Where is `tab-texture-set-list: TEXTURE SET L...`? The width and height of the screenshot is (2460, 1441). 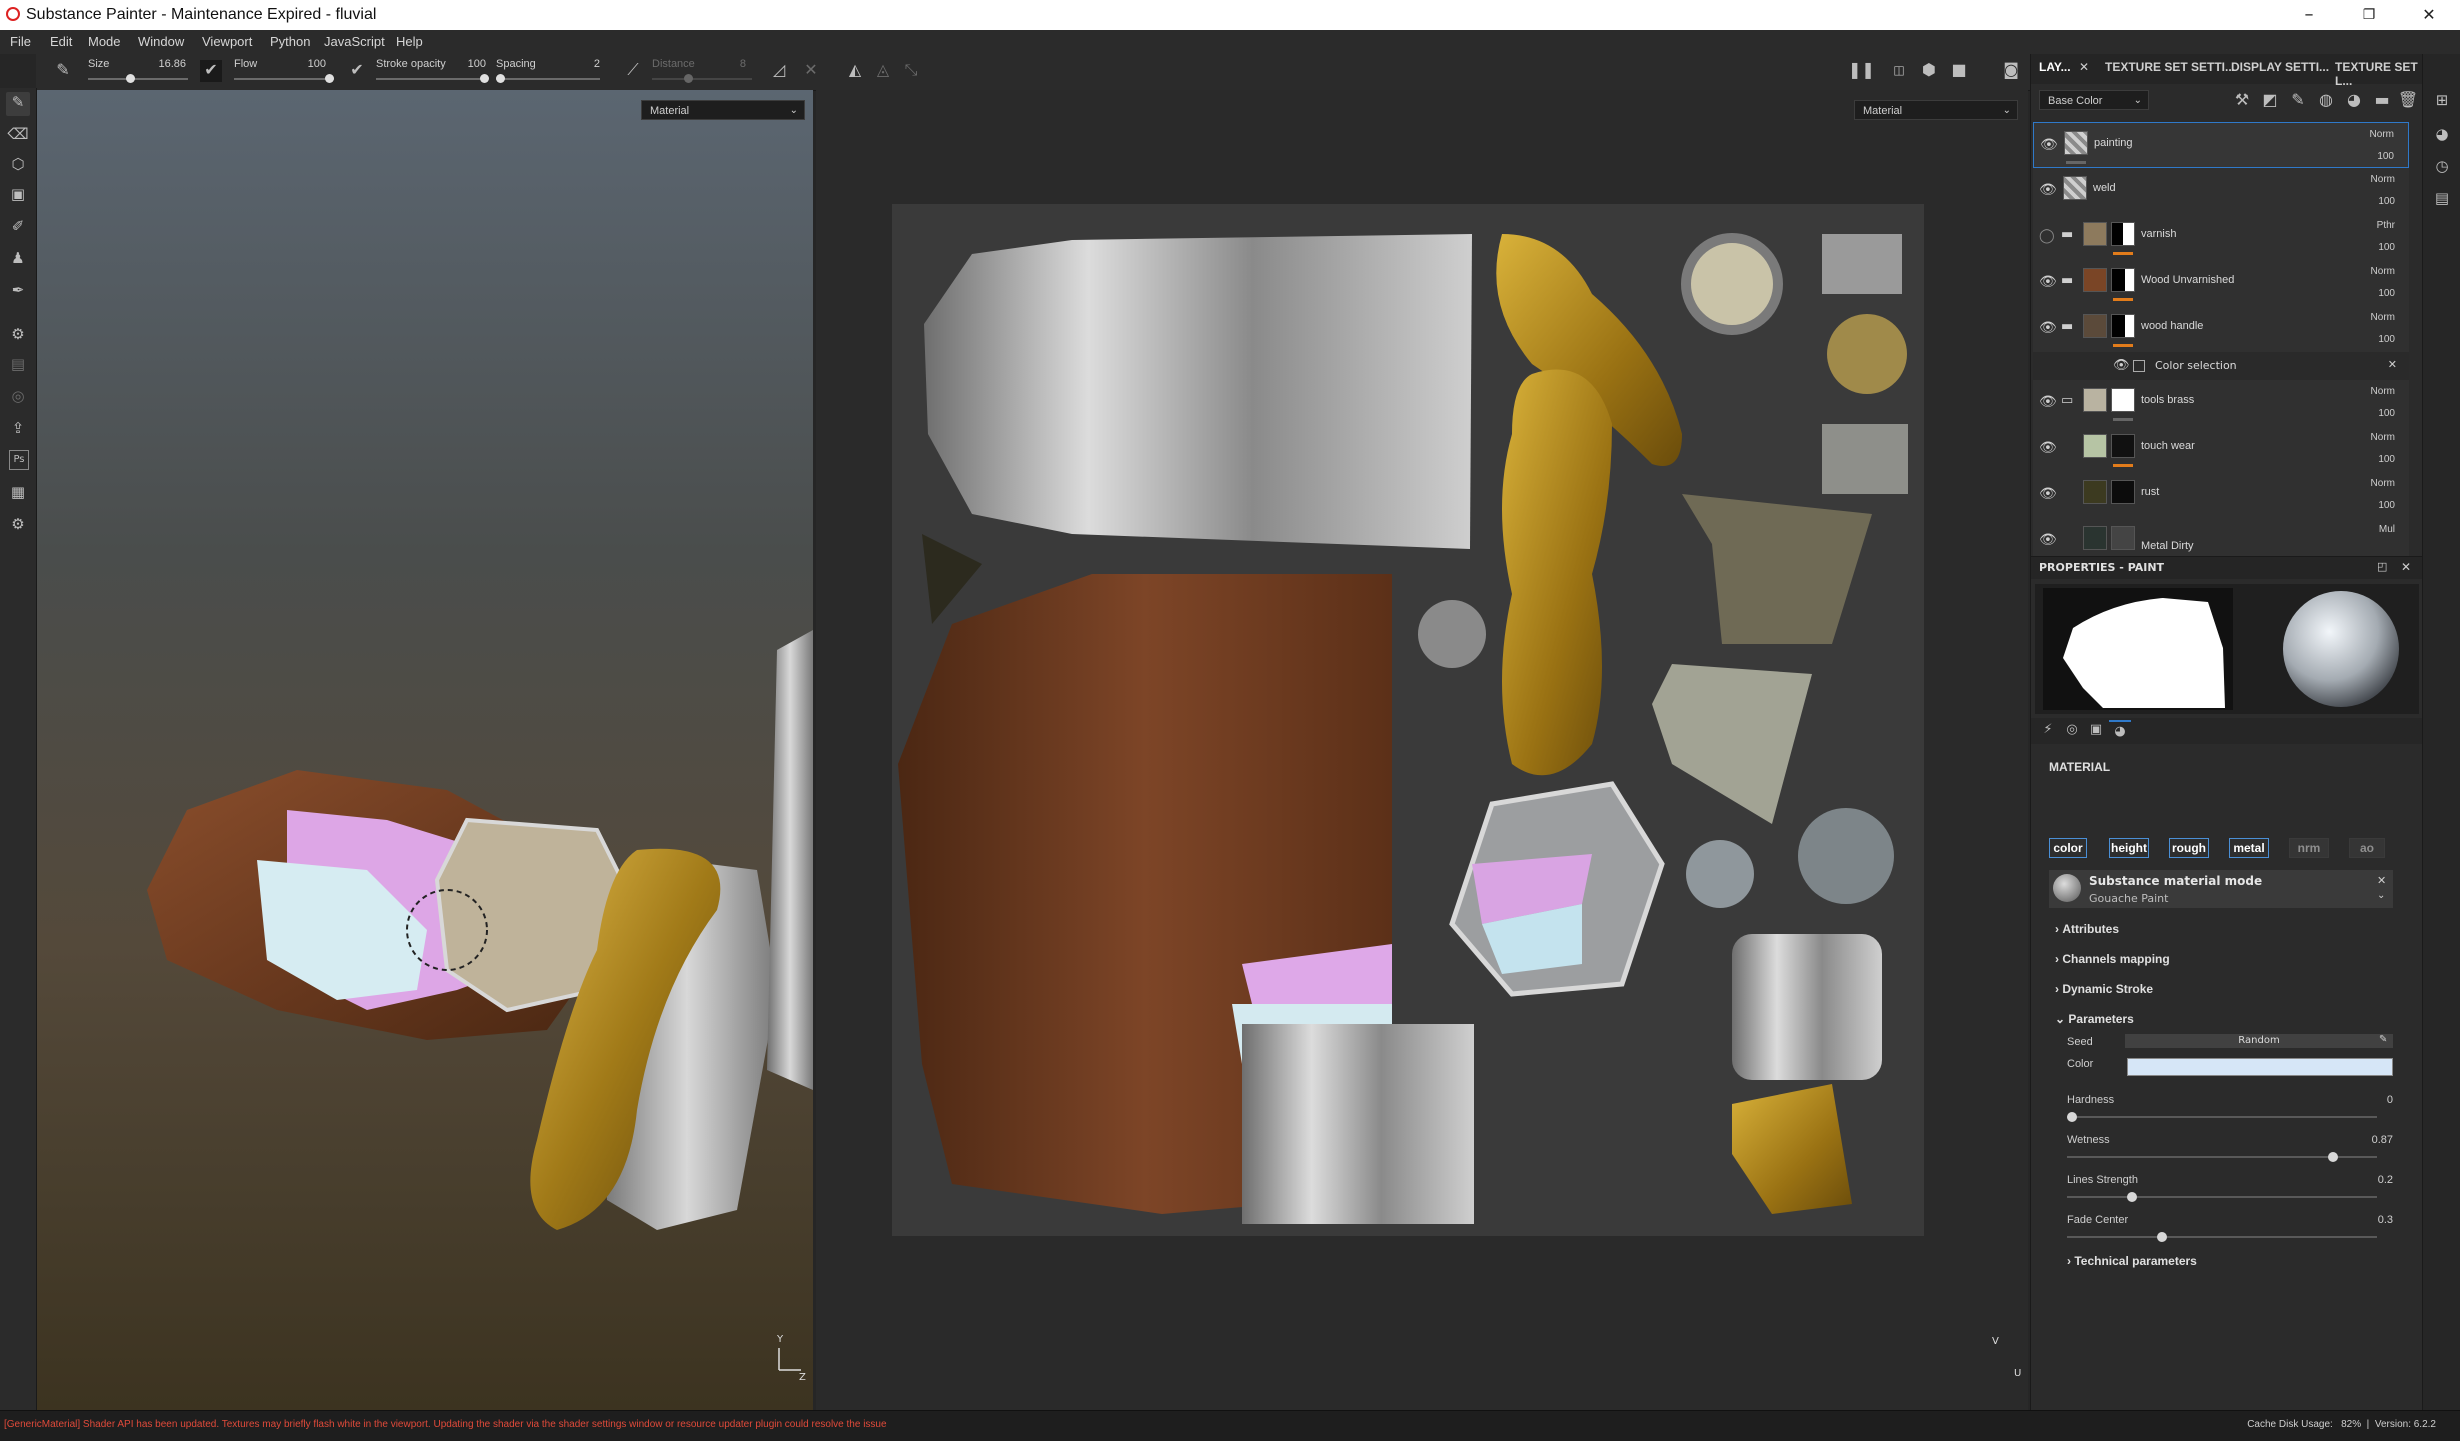 tab-texture-set-list: TEXTURE SET L... is located at coordinates (2379, 74).